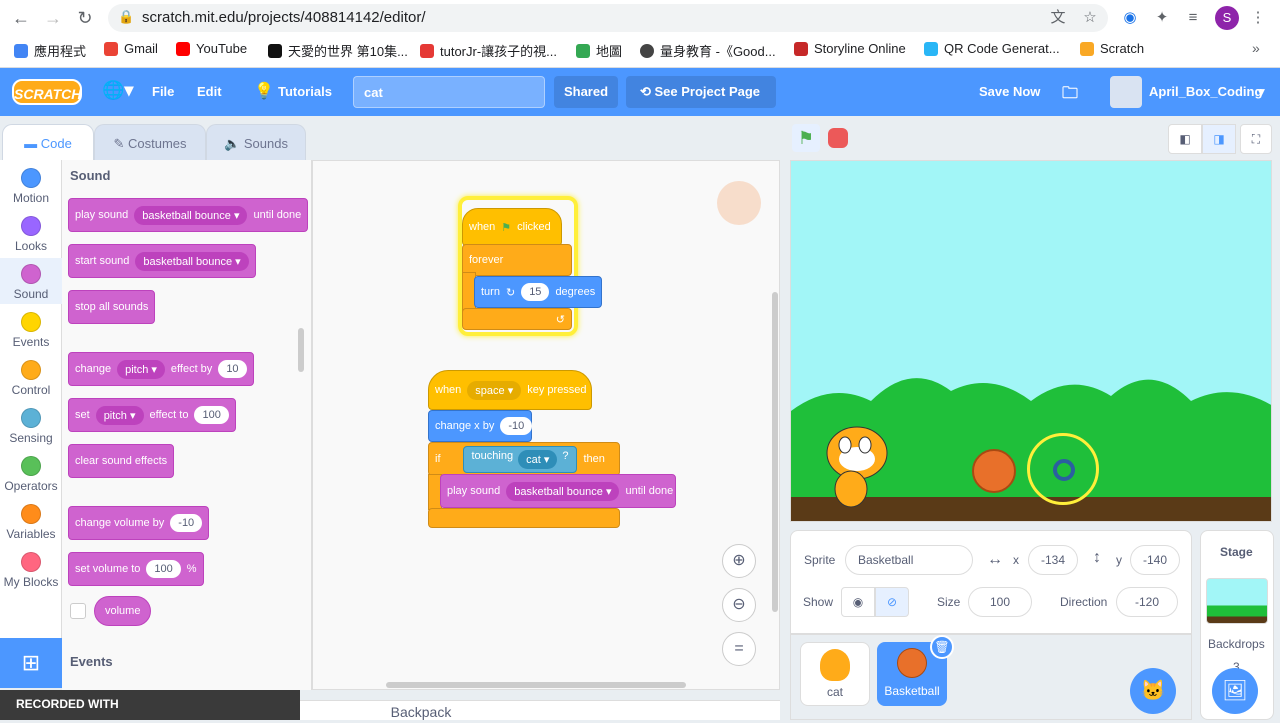 Image resolution: width=1280 pixels, height=723 pixels. Describe the element at coordinates (1112, 48) in the screenshot. I see `bookmark-scratch: Scratch` at that location.